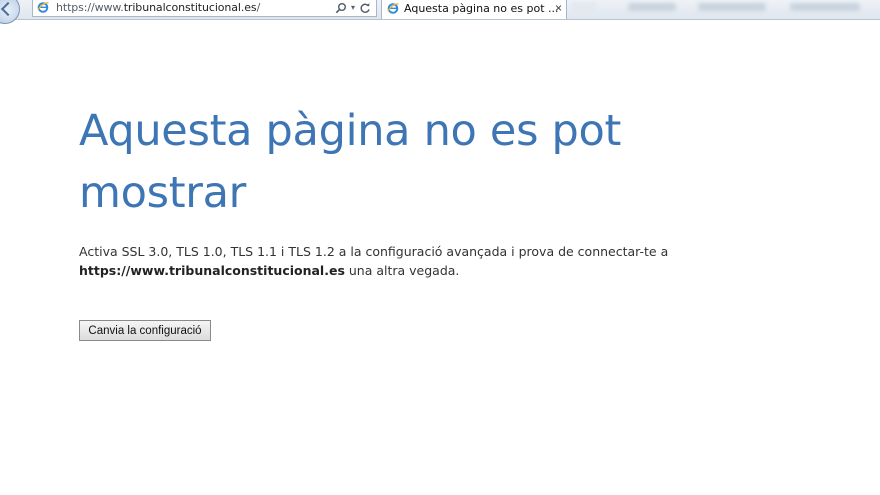 The height and width of the screenshot is (495, 880). What do you see at coordinates (365, 8) in the screenshot?
I see `refresh-icon` at bounding box center [365, 8].